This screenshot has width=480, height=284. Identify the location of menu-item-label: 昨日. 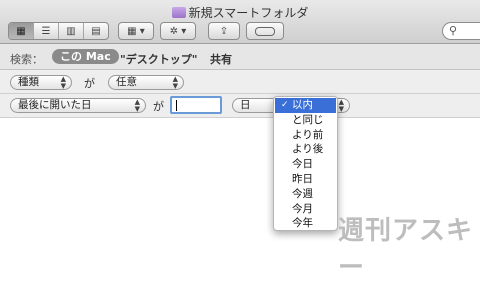
(302, 178).